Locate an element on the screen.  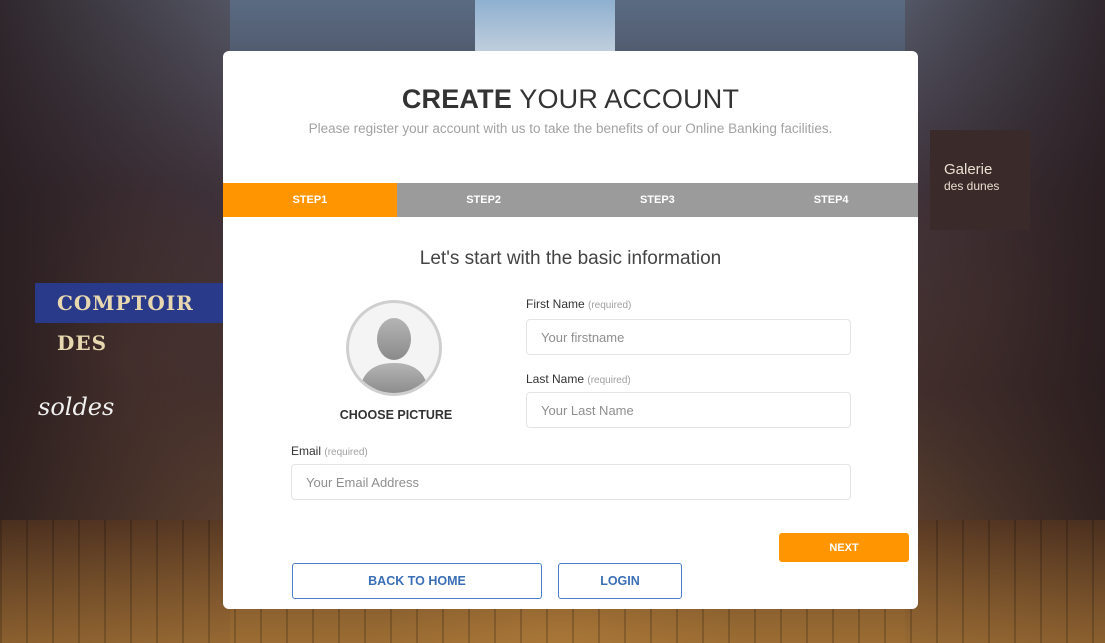
page-title: CREATE YOUR ACCOUNT is located at coordinates (570, 99).